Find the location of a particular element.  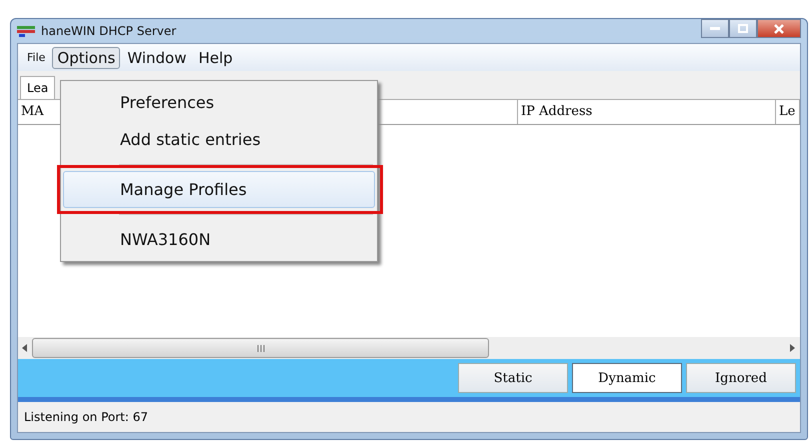

menu-option: Preferences is located at coordinates (219, 102).